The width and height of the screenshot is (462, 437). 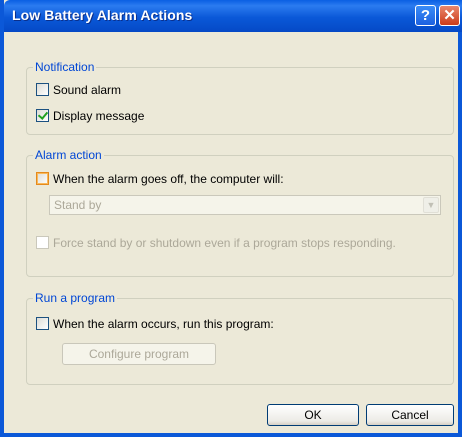 I want to click on when-alarm-check-box, so click(x=42, y=178).